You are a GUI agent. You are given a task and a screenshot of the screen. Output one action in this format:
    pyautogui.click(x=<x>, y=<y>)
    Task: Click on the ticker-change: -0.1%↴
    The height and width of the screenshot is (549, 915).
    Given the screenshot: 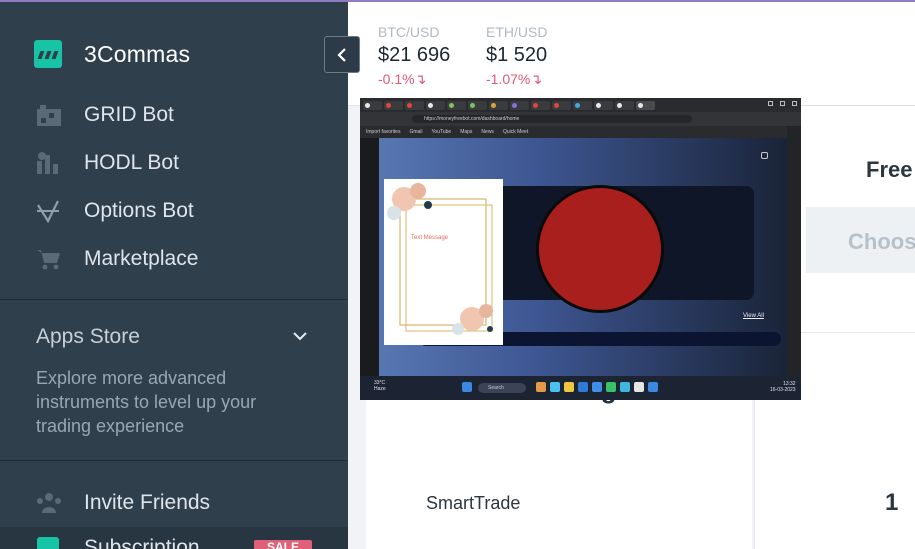 What is the action you would take?
    pyautogui.click(x=402, y=79)
    